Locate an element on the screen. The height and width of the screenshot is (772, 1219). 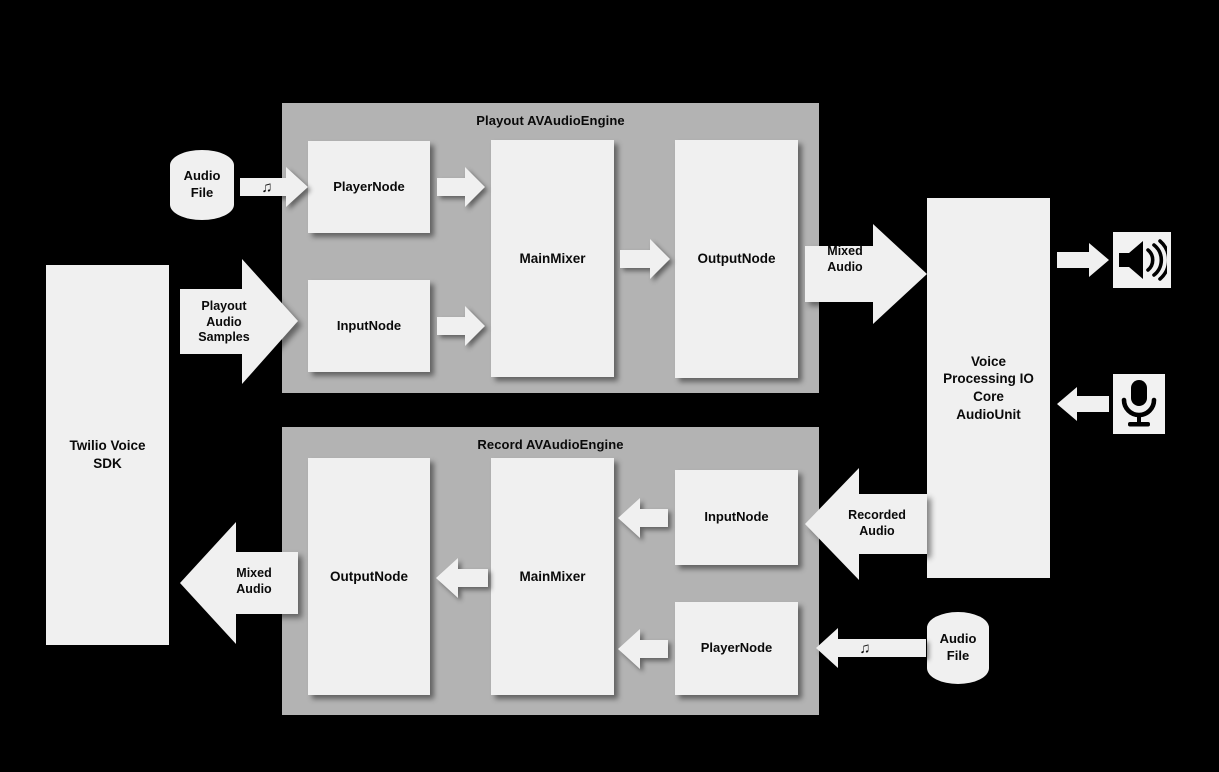
arrow-audiofile-to-player-playout is located at coordinates (274, 187).